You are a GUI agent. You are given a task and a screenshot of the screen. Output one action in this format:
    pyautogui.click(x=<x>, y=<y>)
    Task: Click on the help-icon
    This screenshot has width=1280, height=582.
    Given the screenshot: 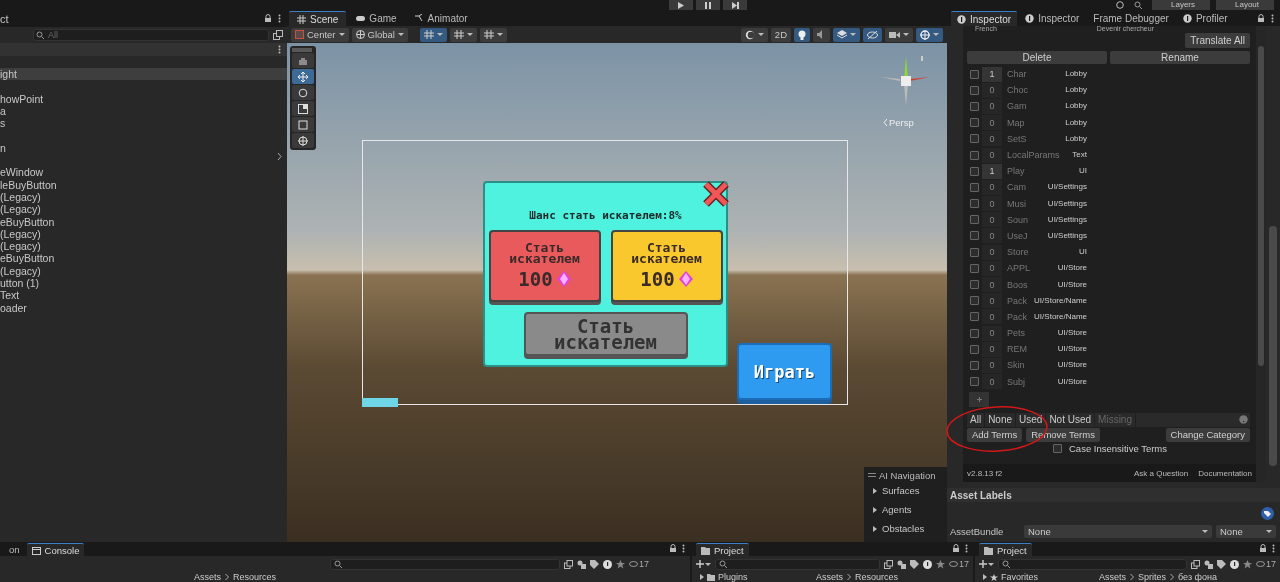 What is the action you would take?
    pyautogui.click(x=1243, y=420)
    